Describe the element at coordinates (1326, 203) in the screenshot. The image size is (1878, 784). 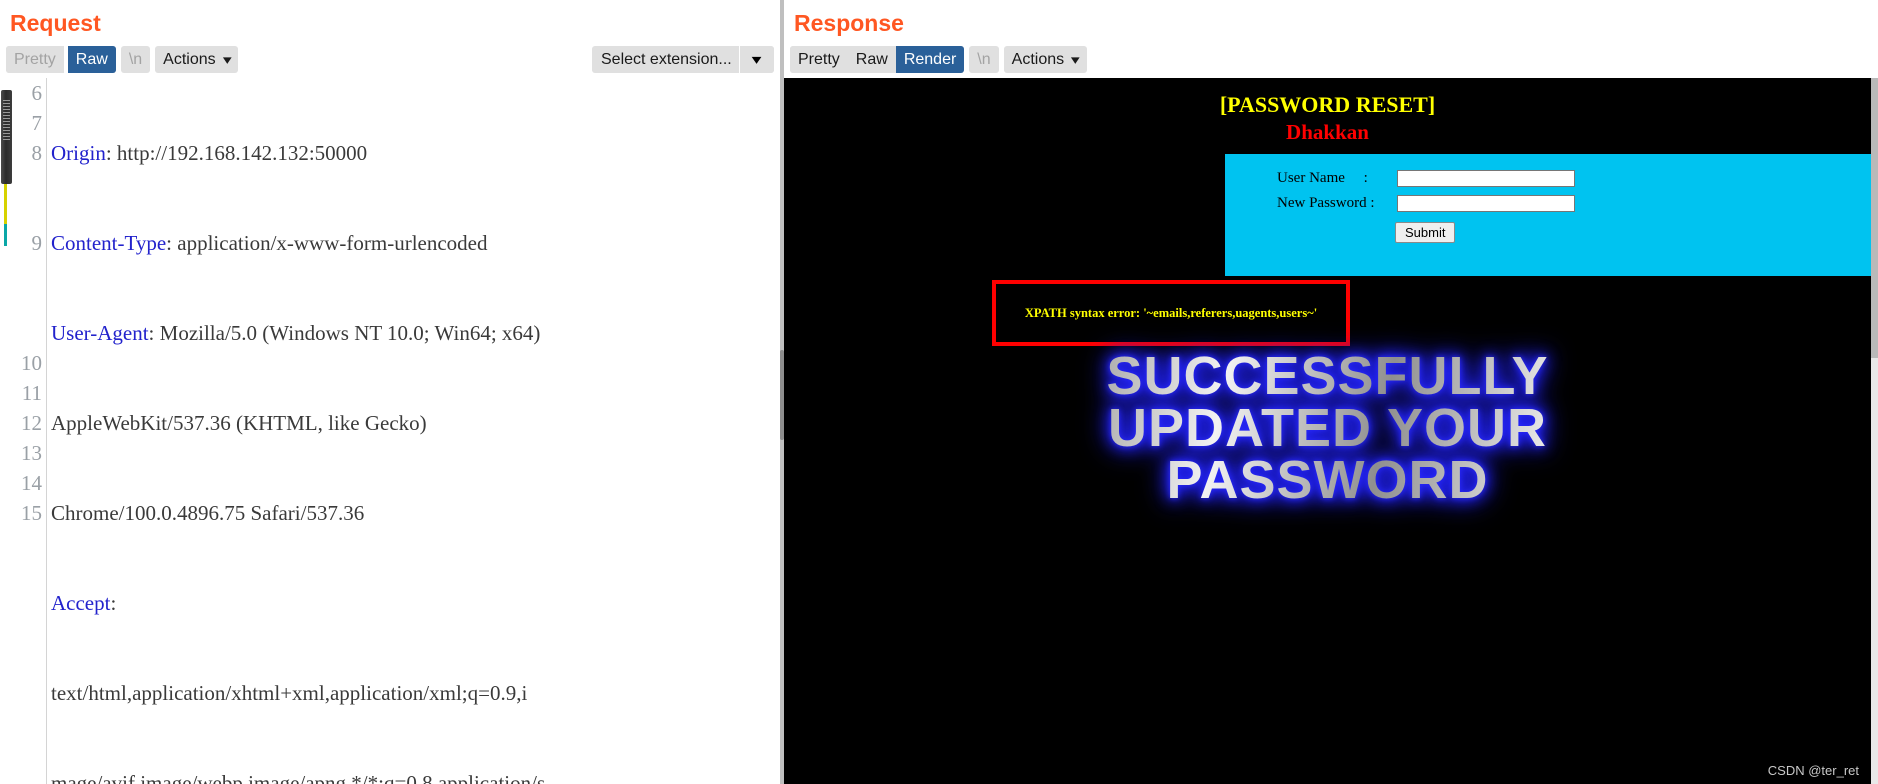
I see `new-password-label: New Password :` at that location.